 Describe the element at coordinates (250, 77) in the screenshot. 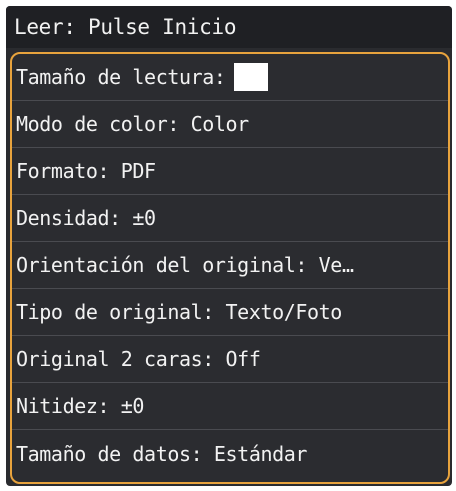

I see `paper-size-icon` at that location.